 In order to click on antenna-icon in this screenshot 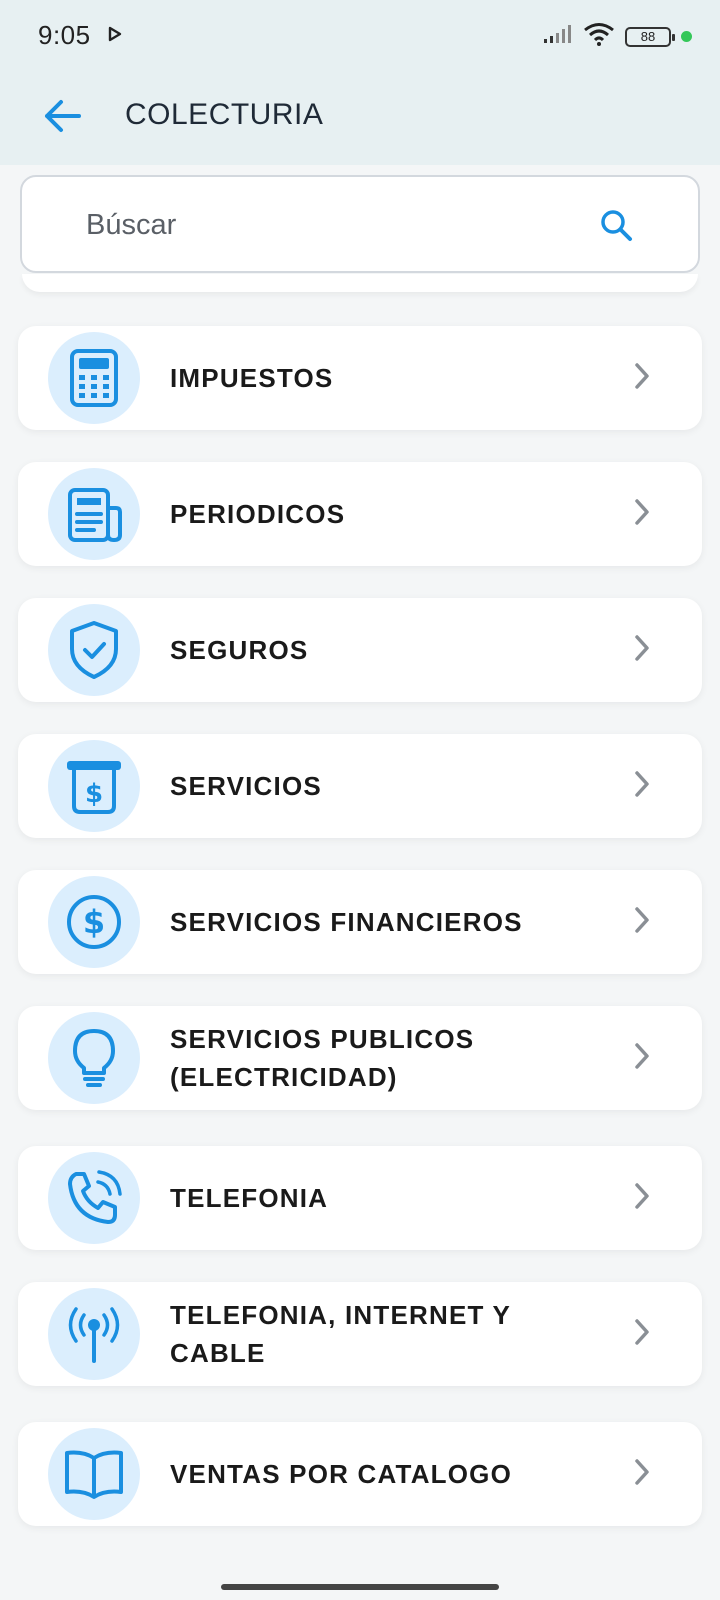, I will do `click(94, 1334)`.